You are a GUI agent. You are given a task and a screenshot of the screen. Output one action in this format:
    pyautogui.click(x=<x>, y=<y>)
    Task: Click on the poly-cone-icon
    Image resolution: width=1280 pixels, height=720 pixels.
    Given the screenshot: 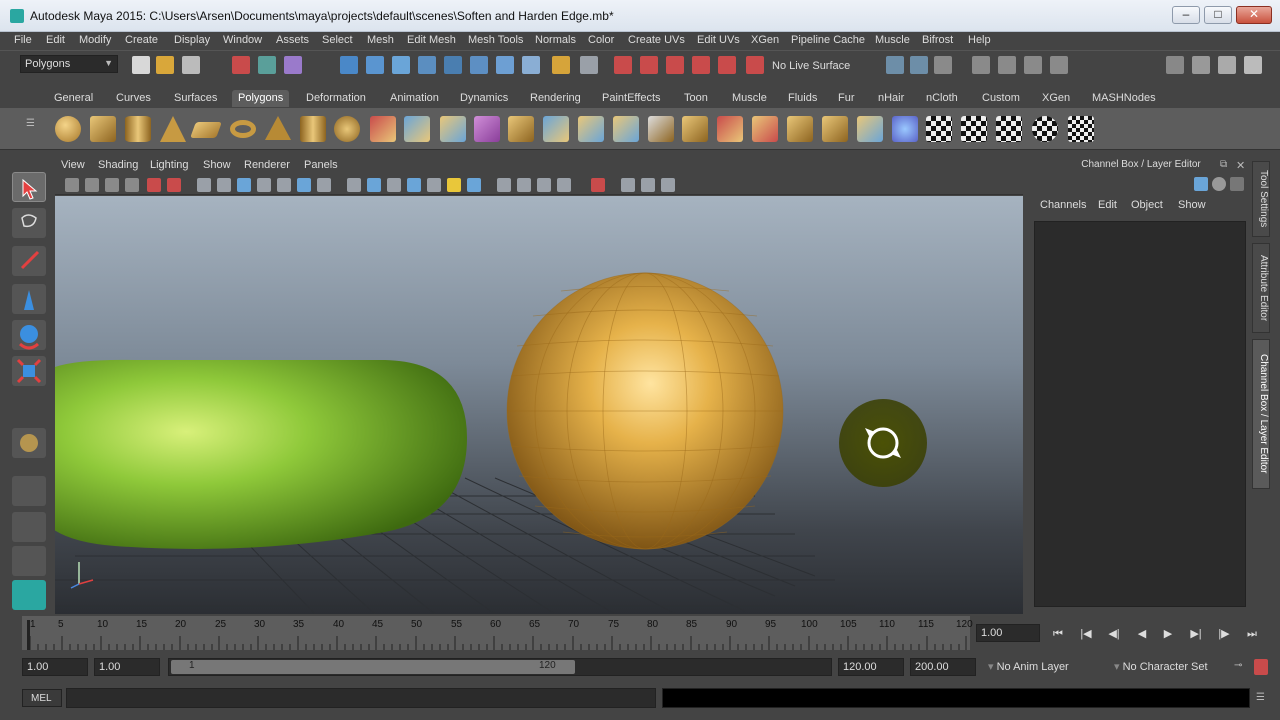 What is the action you would take?
    pyautogui.click(x=173, y=129)
    